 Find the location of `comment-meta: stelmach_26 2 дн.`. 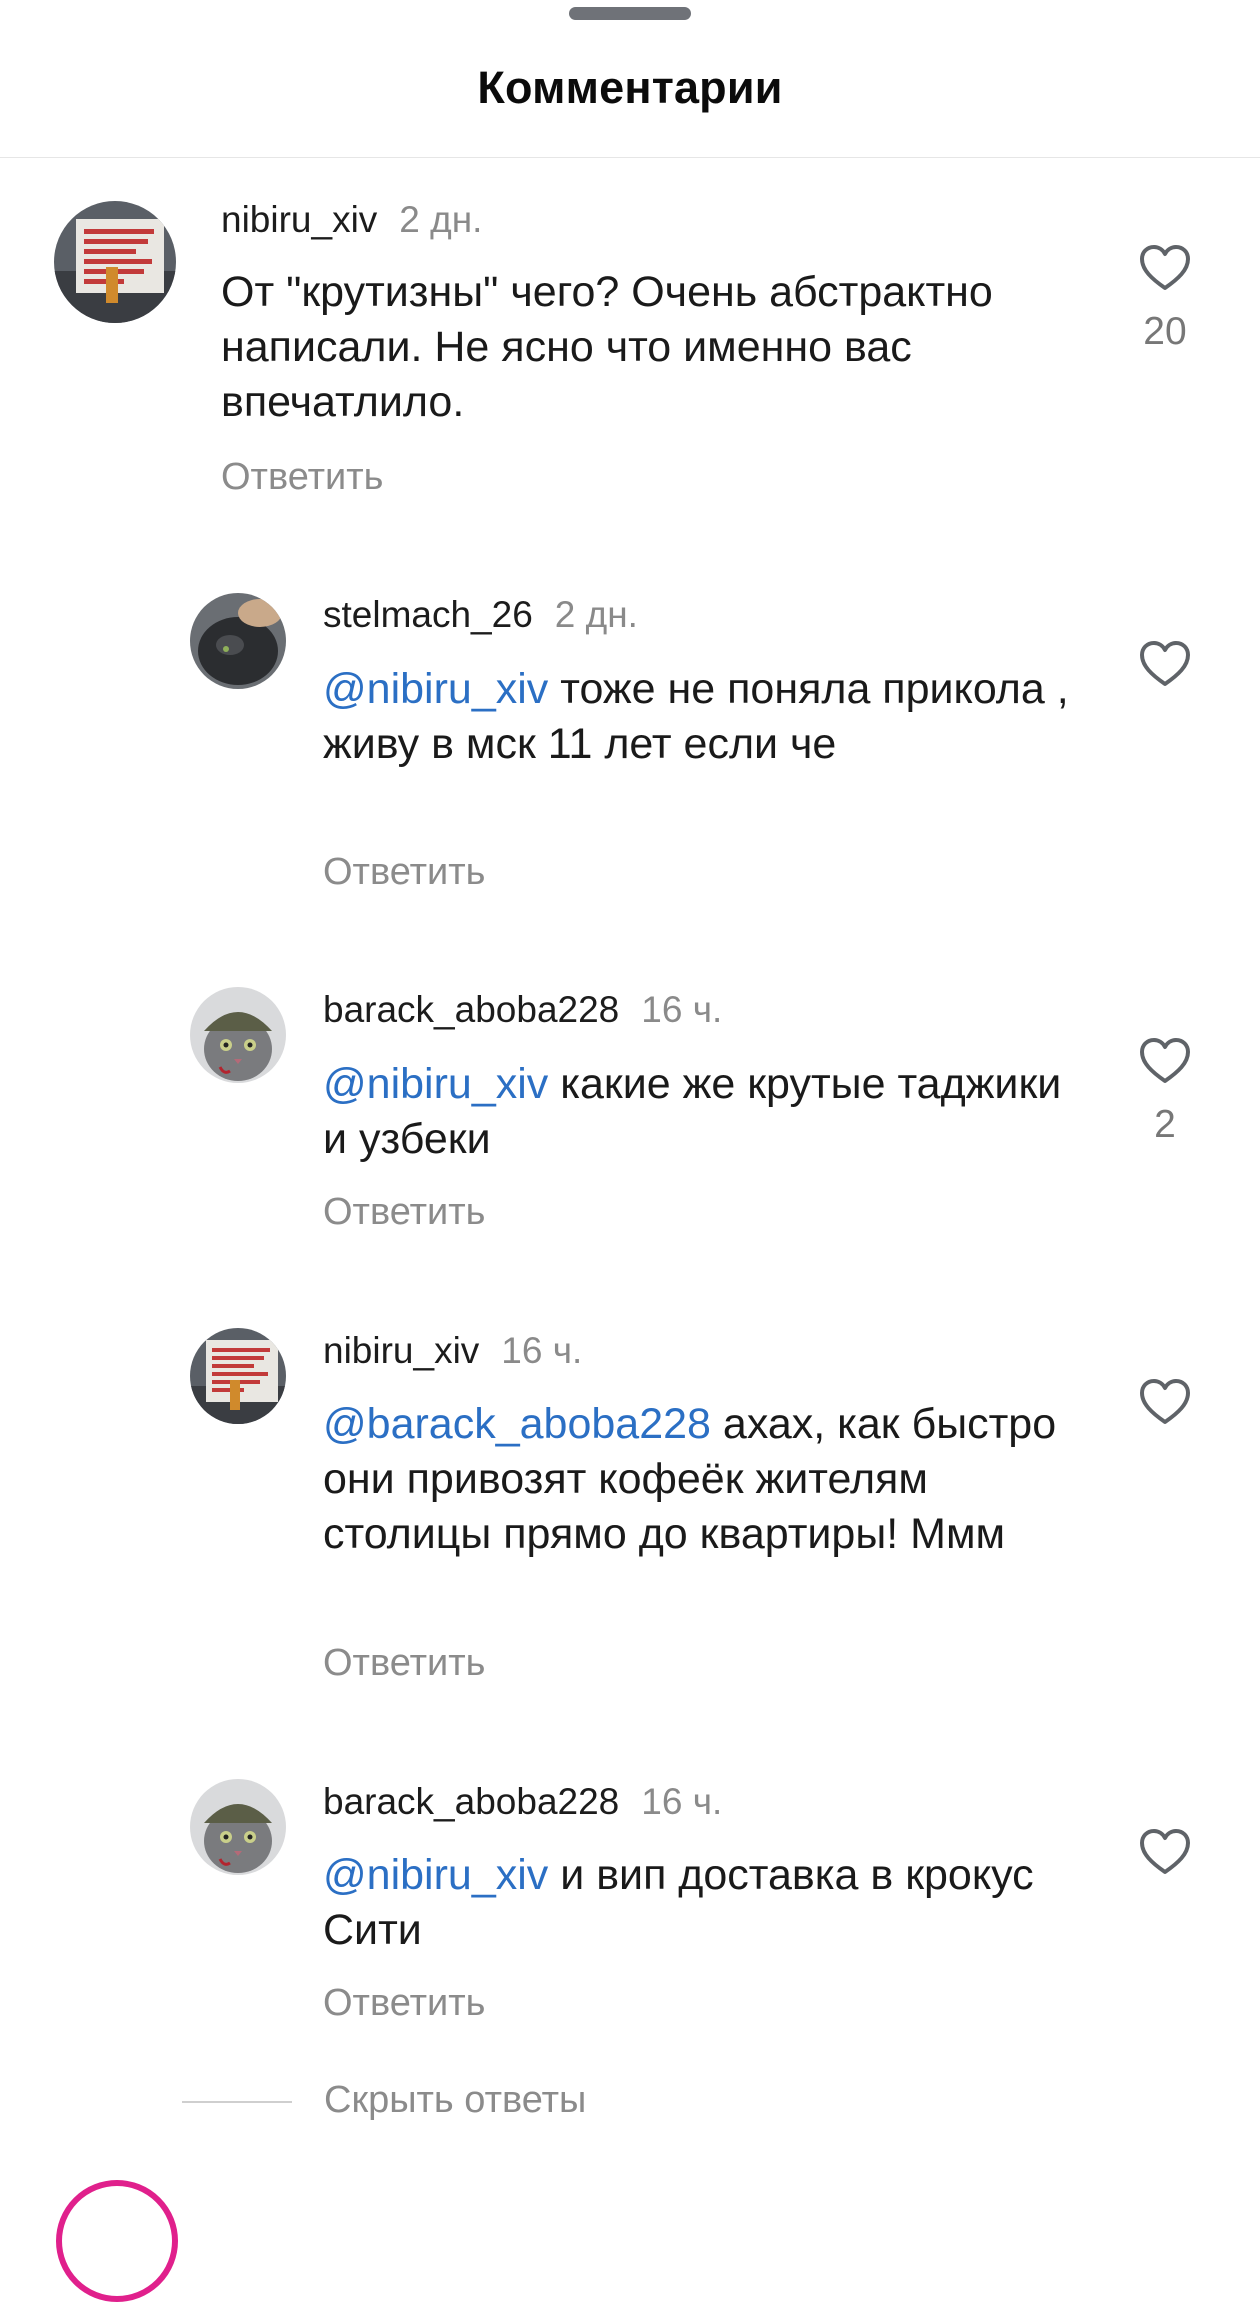

comment-meta: stelmach_26 2 дн. is located at coordinates (480, 615).